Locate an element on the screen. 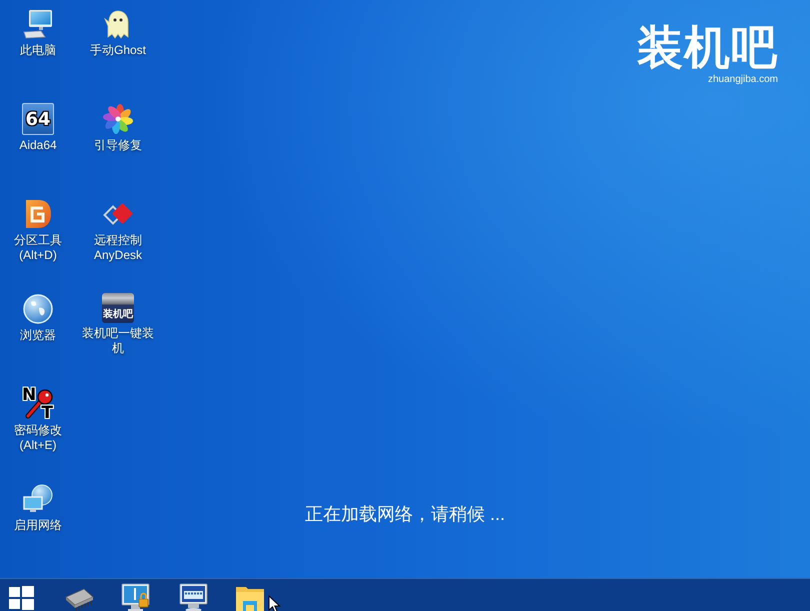 This screenshot has width=810, height=611. desktop-shortcut: 装机吧 装机吧一键装机 is located at coordinates (118, 324).